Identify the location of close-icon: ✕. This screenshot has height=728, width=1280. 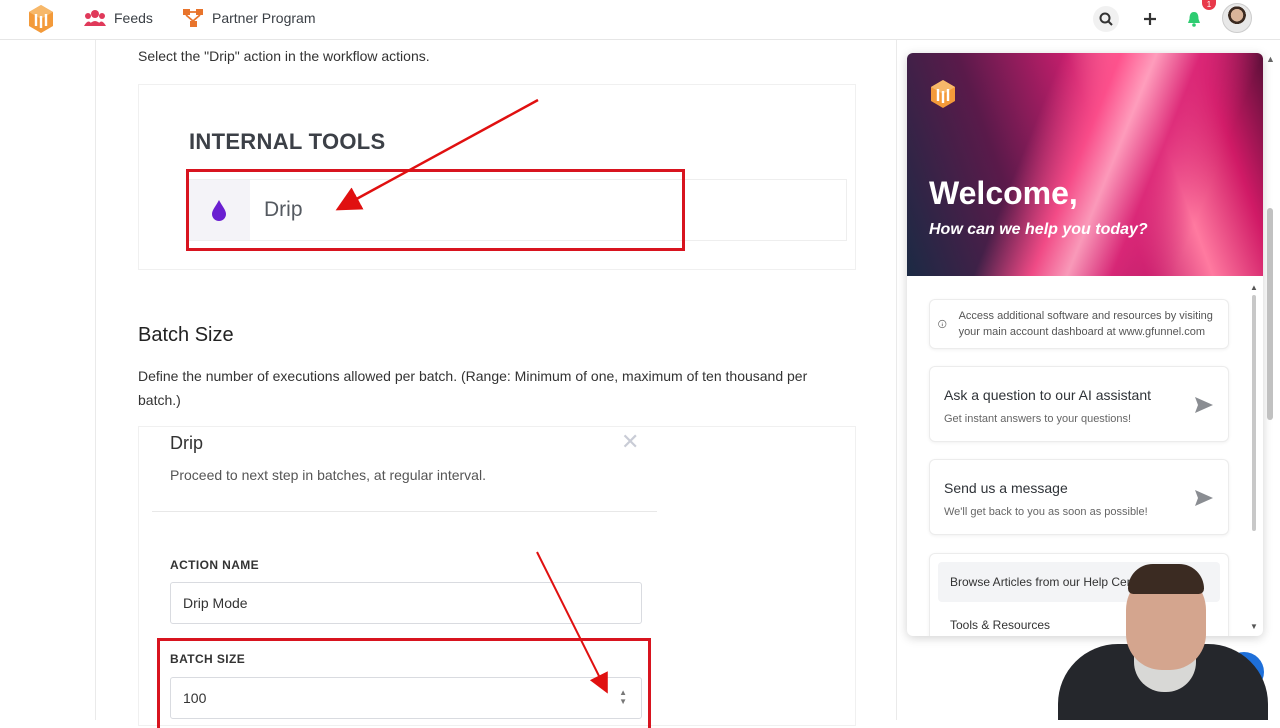
(630, 441).